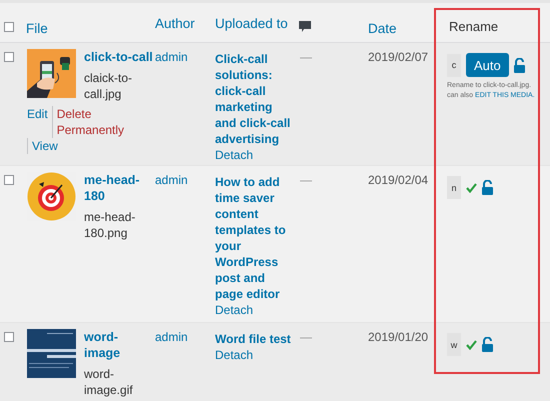 Image resolution: width=550 pixels, height=401 pixels. I want to click on file-name: word-image.gif, so click(109, 382).